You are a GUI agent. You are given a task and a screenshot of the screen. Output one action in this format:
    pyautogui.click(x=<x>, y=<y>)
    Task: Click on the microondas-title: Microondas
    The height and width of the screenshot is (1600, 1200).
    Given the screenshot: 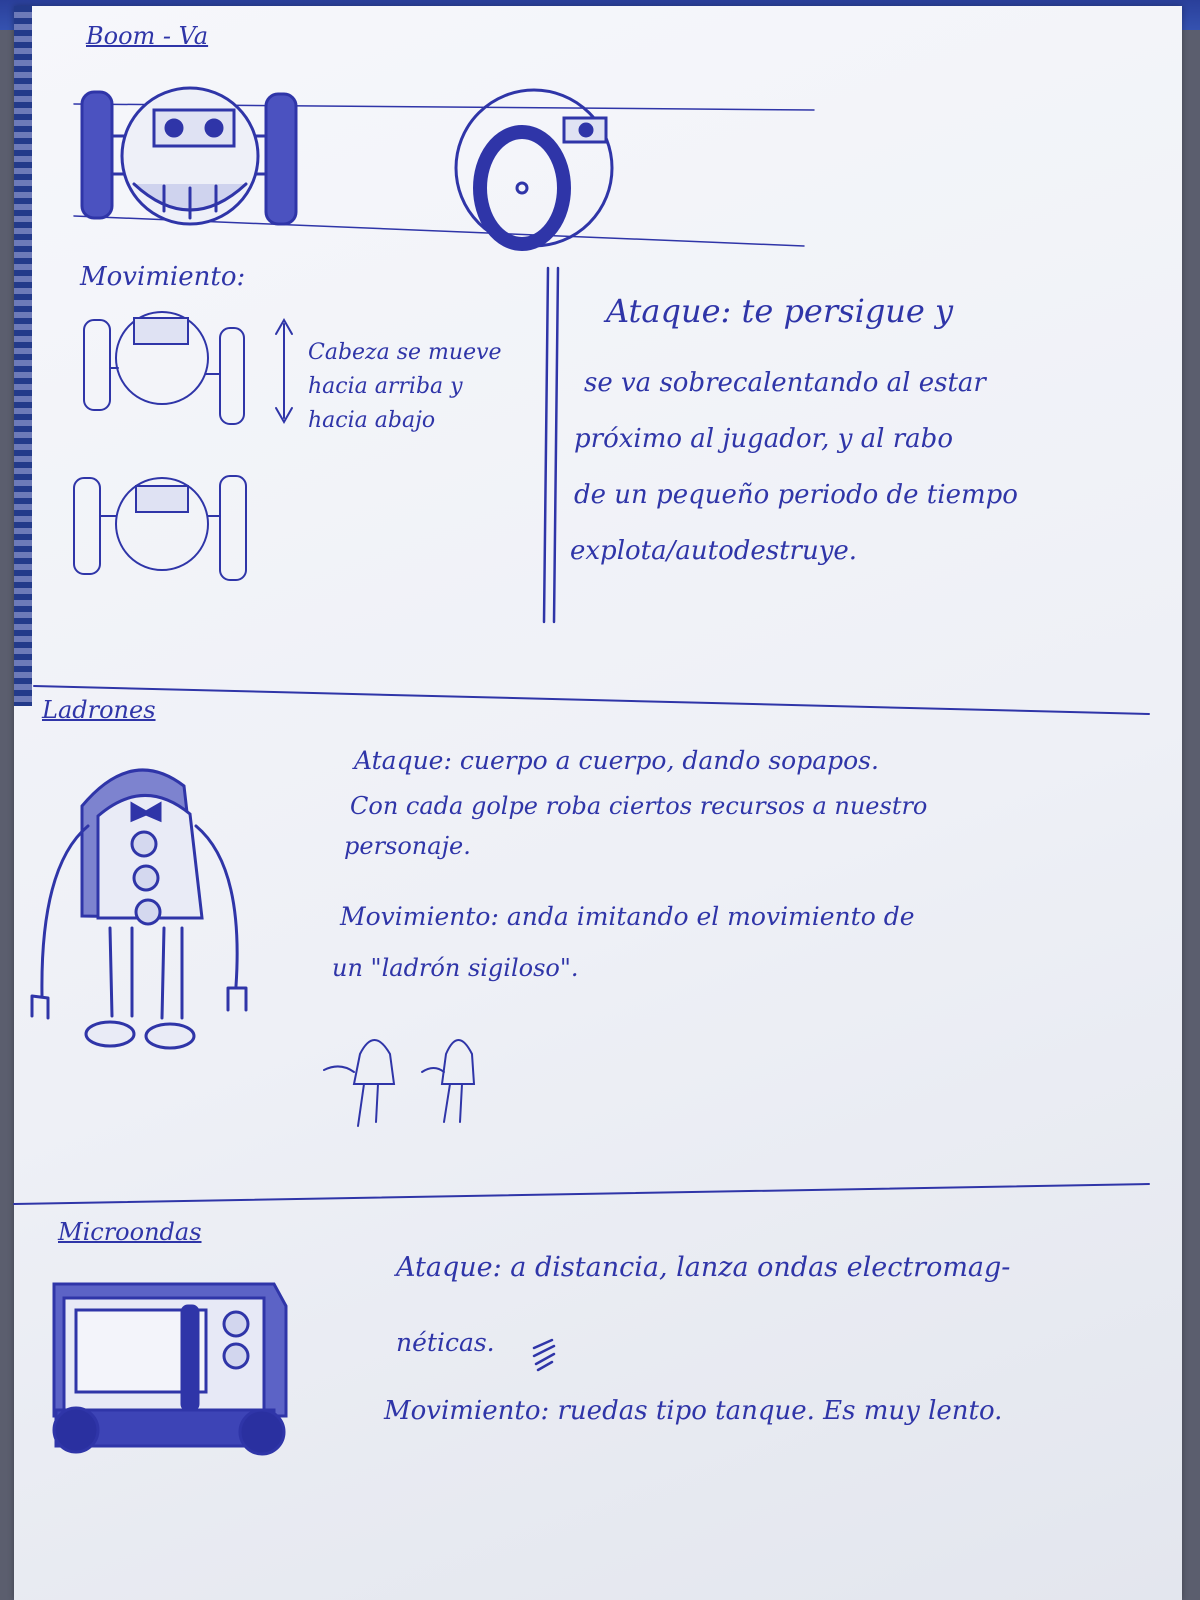 What is the action you would take?
    pyautogui.click(x=130, y=1232)
    